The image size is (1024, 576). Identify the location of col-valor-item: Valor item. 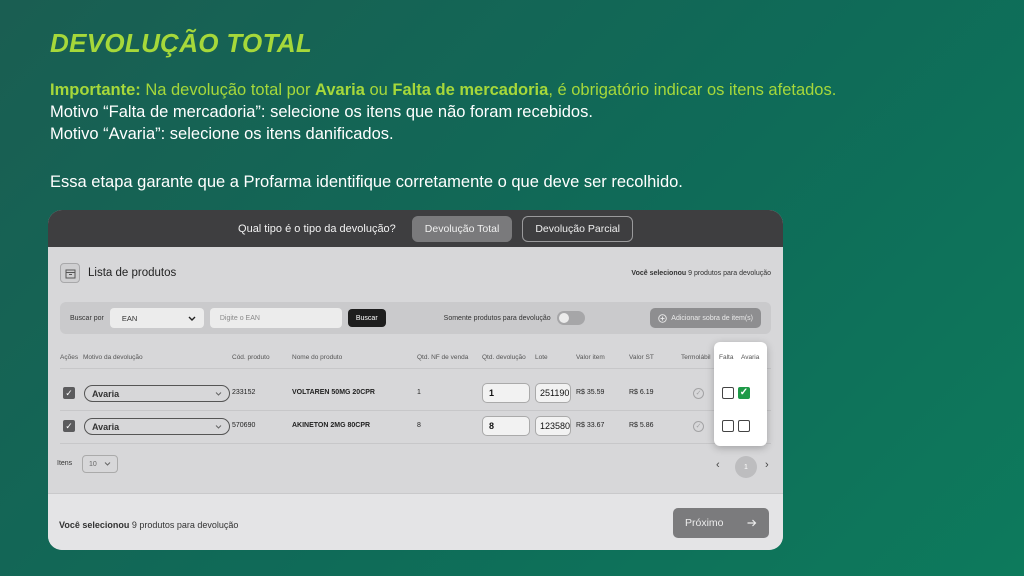
(590, 357).